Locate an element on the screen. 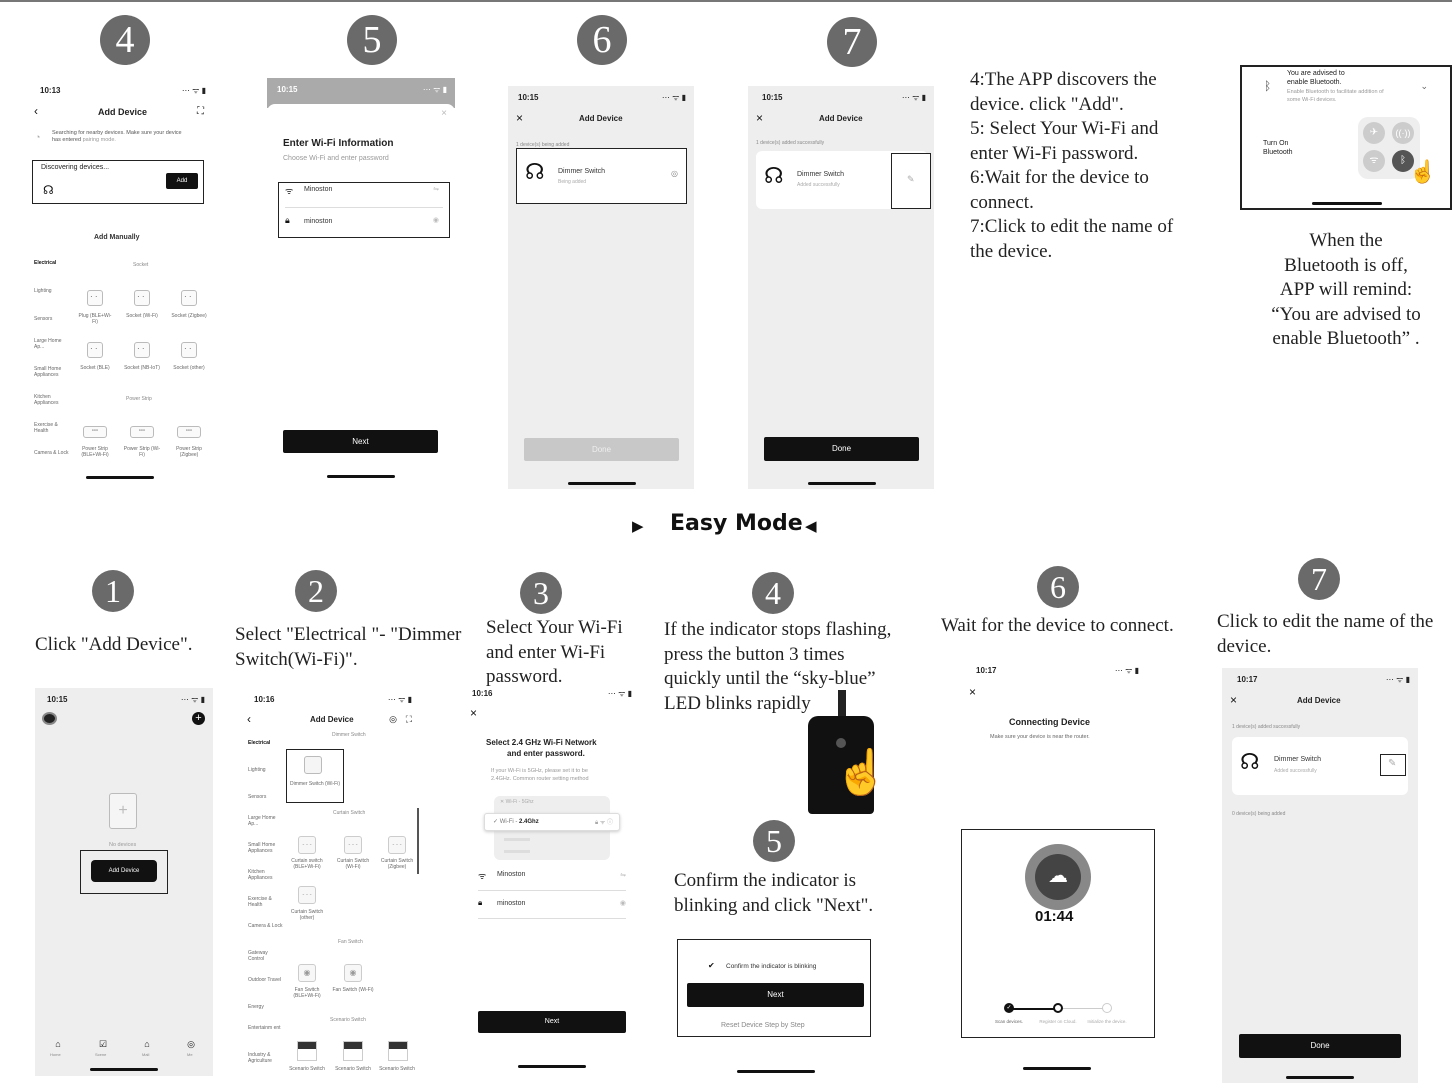 The width and height of the screenshot is (1452, 1083). category-item: Entertainm ent is located at coordinates (266, 1038).